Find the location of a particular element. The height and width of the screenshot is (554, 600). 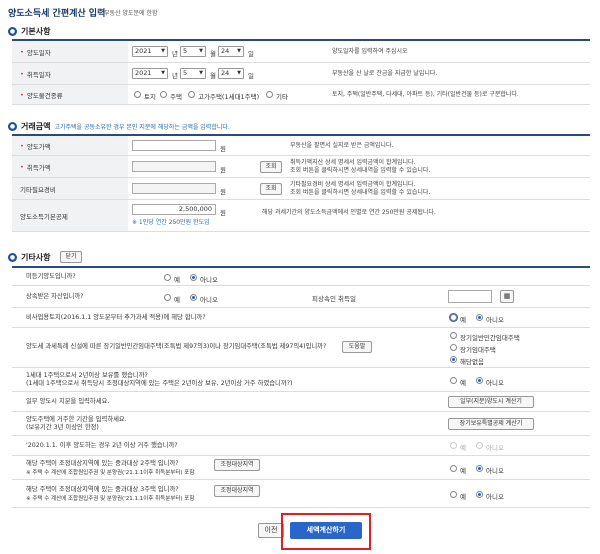

page-title: 양도소득세 간편계산 입력 is located at coordinates (57, 14).